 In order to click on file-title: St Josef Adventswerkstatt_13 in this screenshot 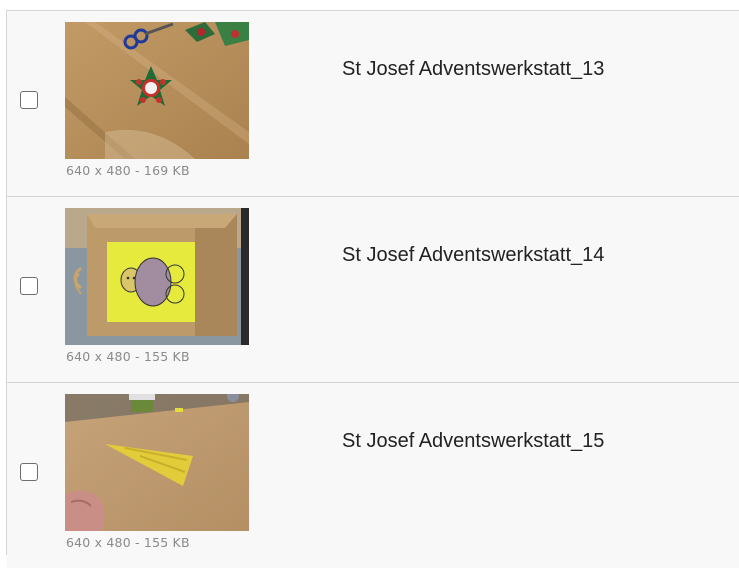, I will do `click(473, 69)`.